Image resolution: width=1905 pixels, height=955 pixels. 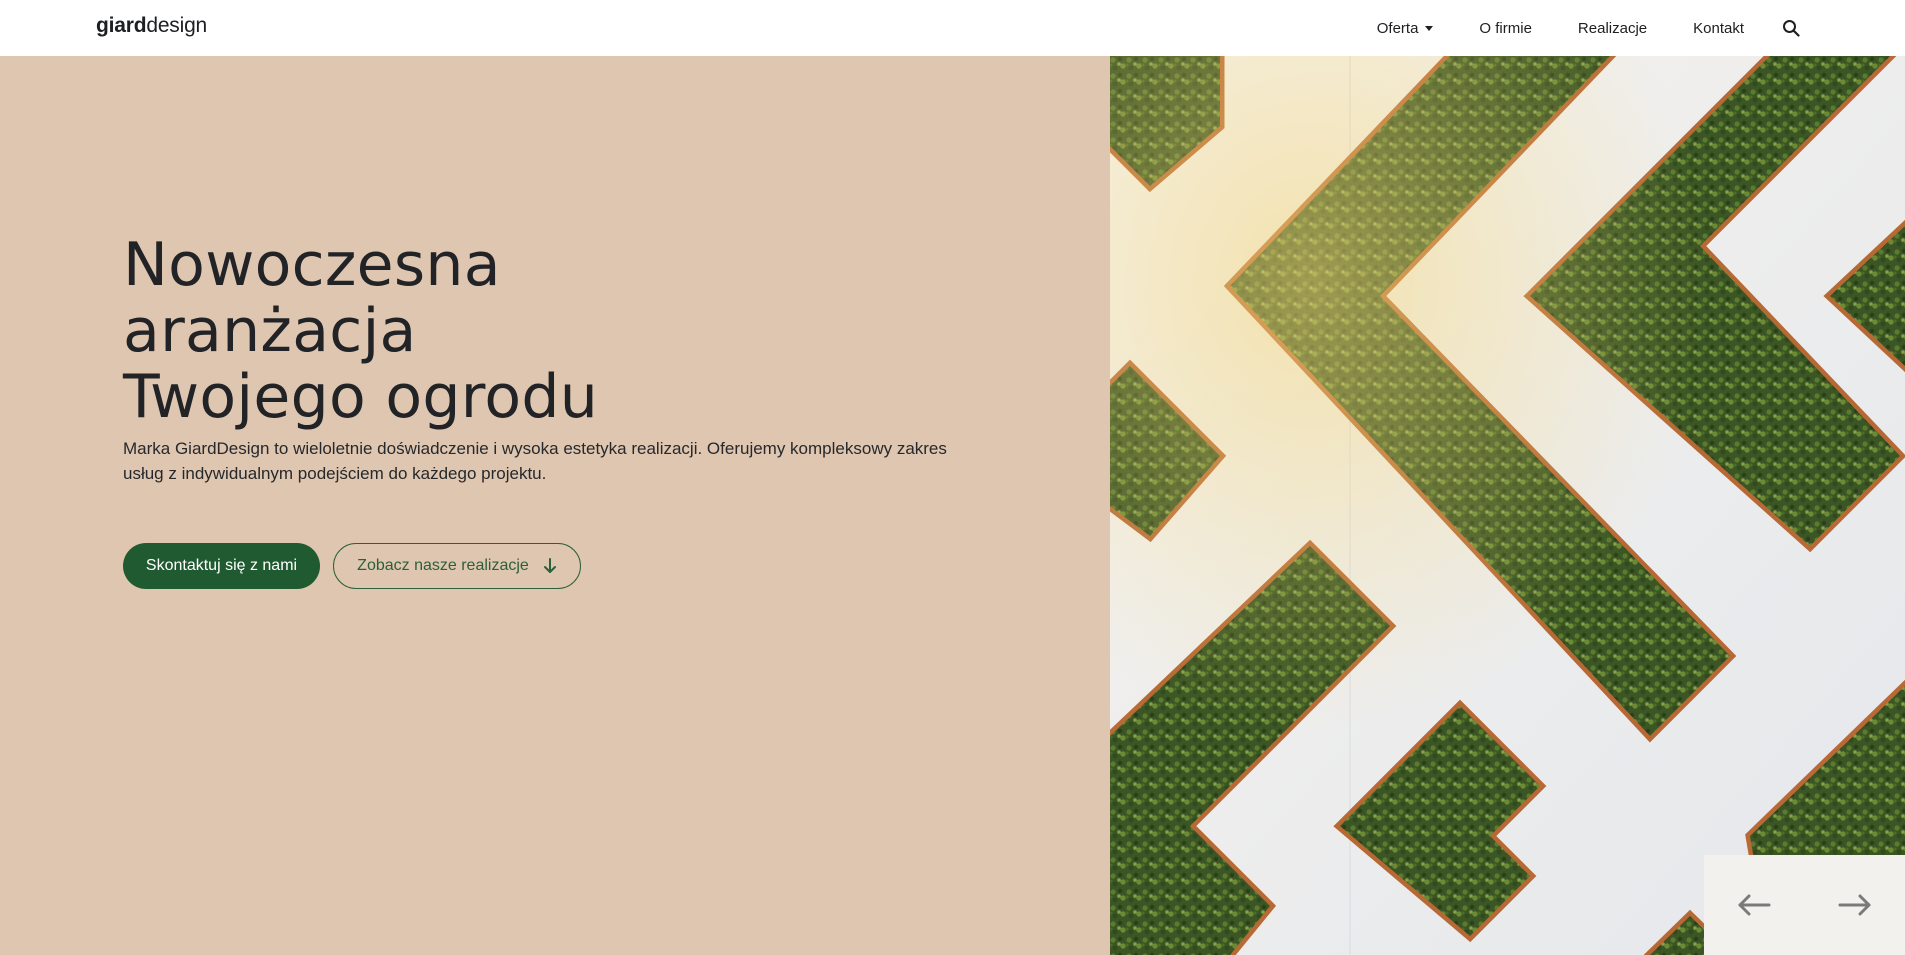 What do you see at coordinates (1429, 28) in the screenshot?
I see `caret-down-icon` at bounding box center [1429, 28].